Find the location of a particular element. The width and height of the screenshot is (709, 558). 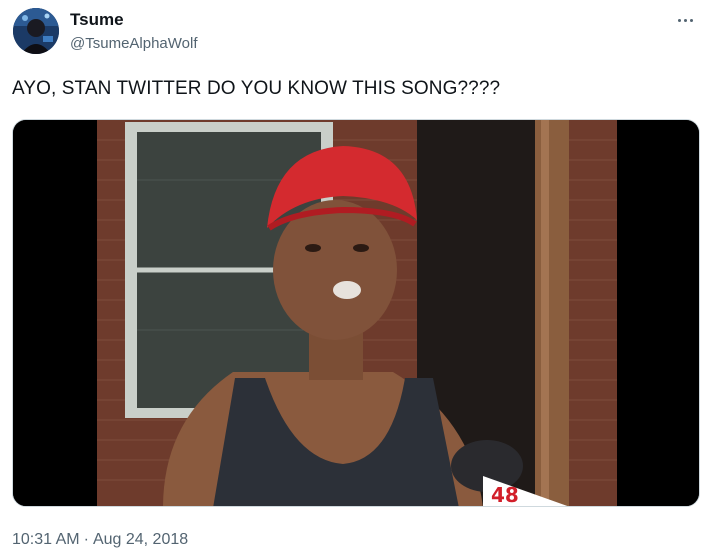

tweet-time: 10:31 AM is located at coordinates (46, 539).